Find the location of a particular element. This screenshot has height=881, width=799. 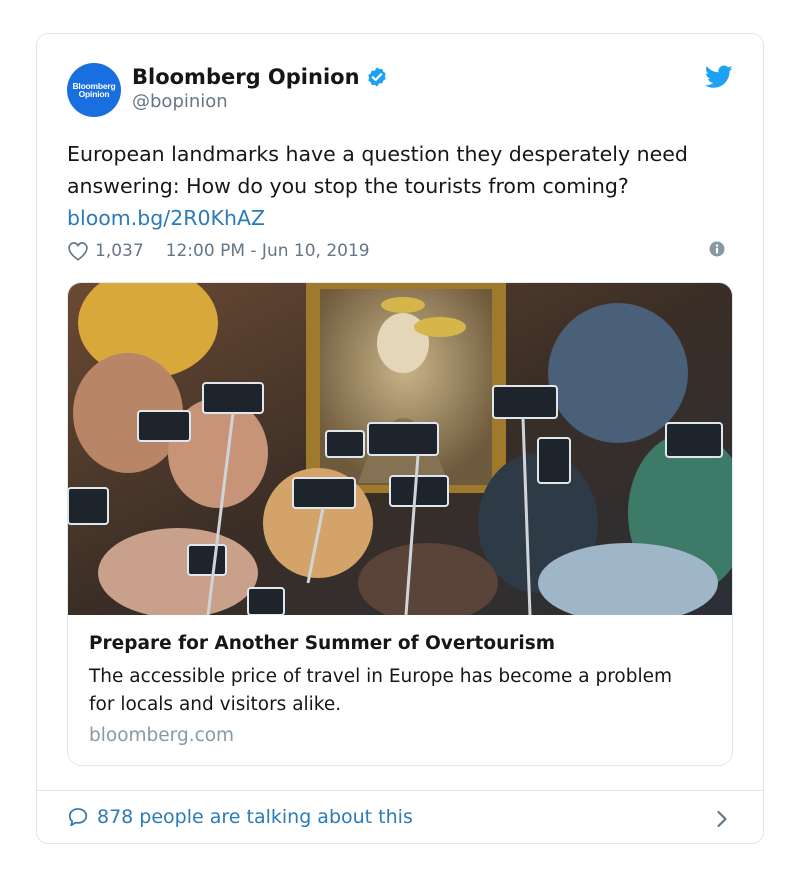

chevron-right-icon is located at coordinates (722, 819).